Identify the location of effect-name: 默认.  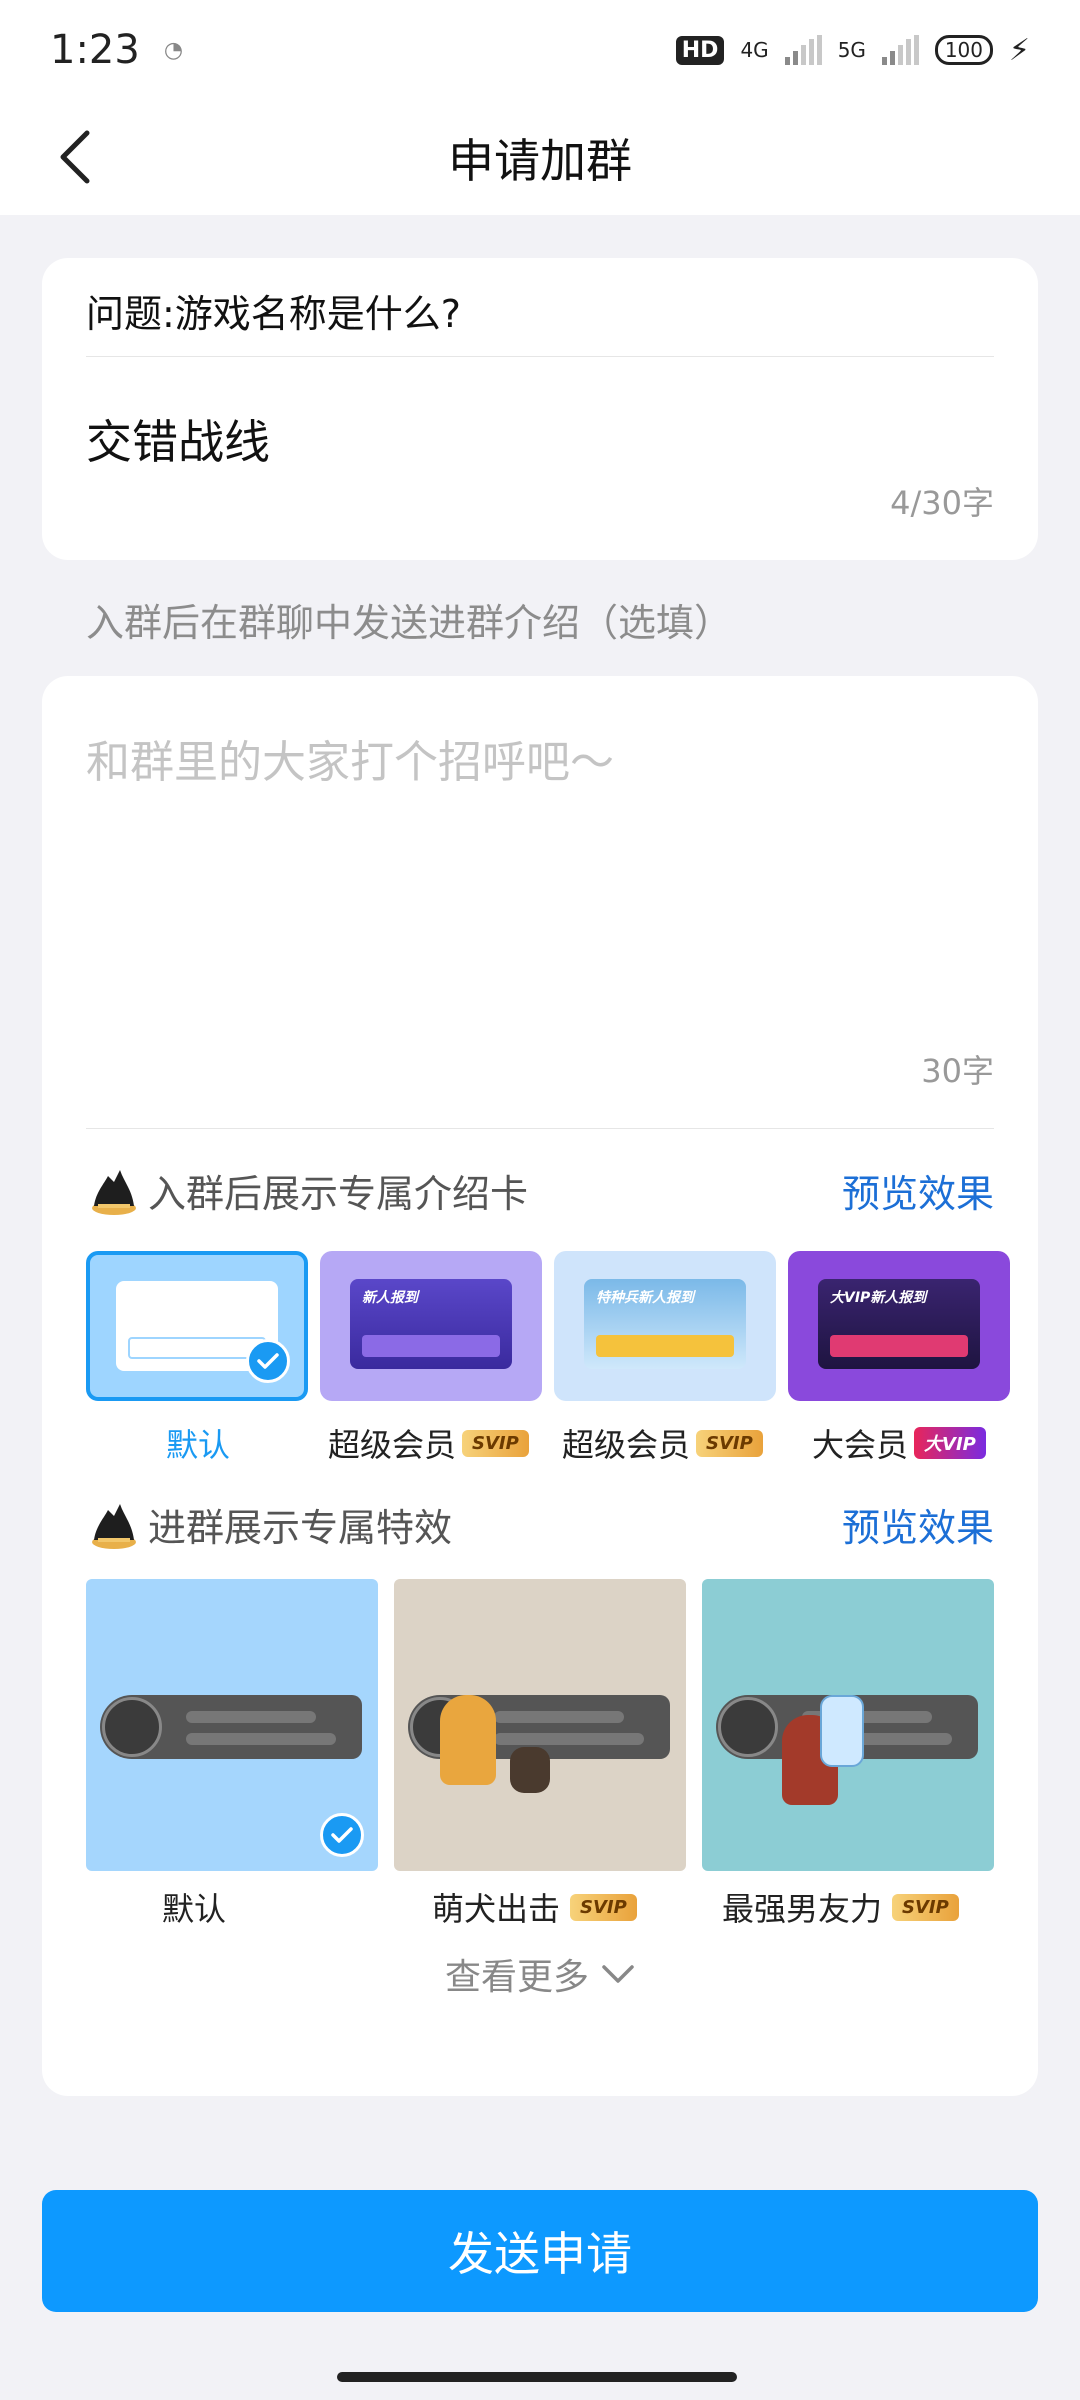
(194, 1909).